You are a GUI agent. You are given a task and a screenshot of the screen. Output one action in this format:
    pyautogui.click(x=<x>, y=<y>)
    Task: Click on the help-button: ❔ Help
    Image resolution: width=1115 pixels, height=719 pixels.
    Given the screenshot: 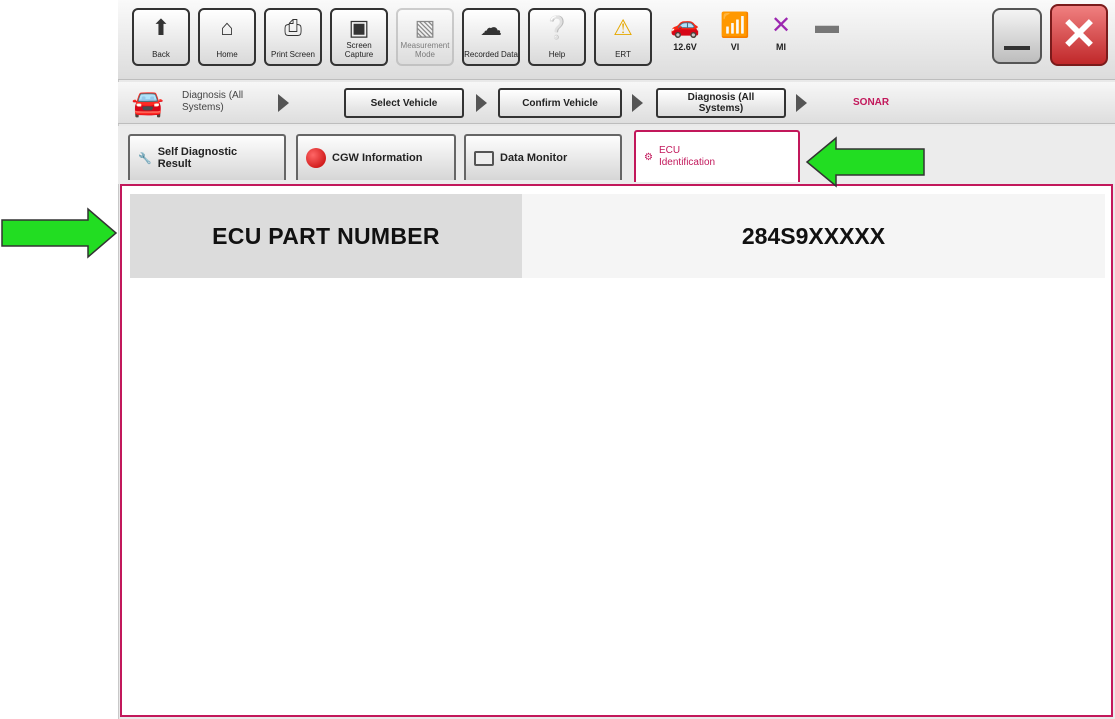 What is the action you would take?
    pyautogui.click(x=557, y=37)
    